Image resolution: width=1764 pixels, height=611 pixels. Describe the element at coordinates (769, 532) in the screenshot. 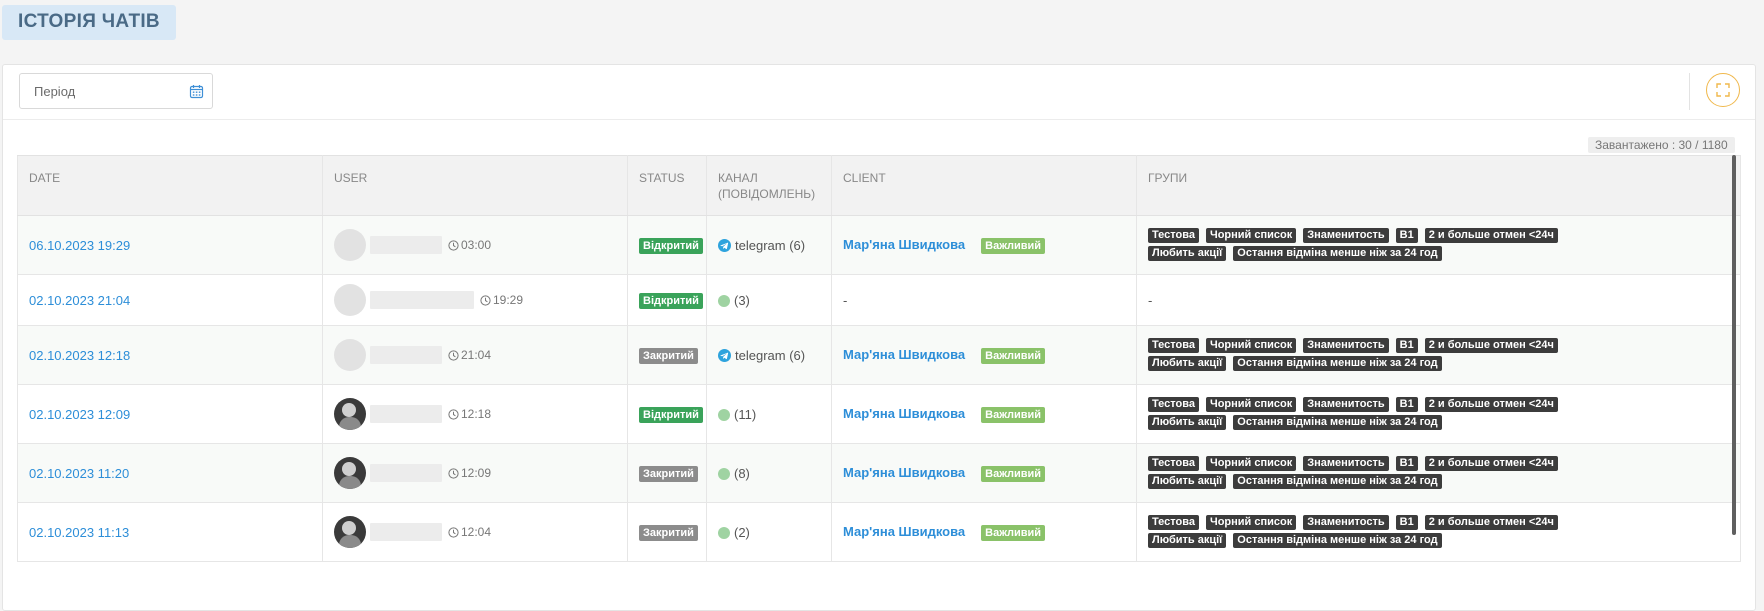

I see `channel-cell: (2)` at that location.